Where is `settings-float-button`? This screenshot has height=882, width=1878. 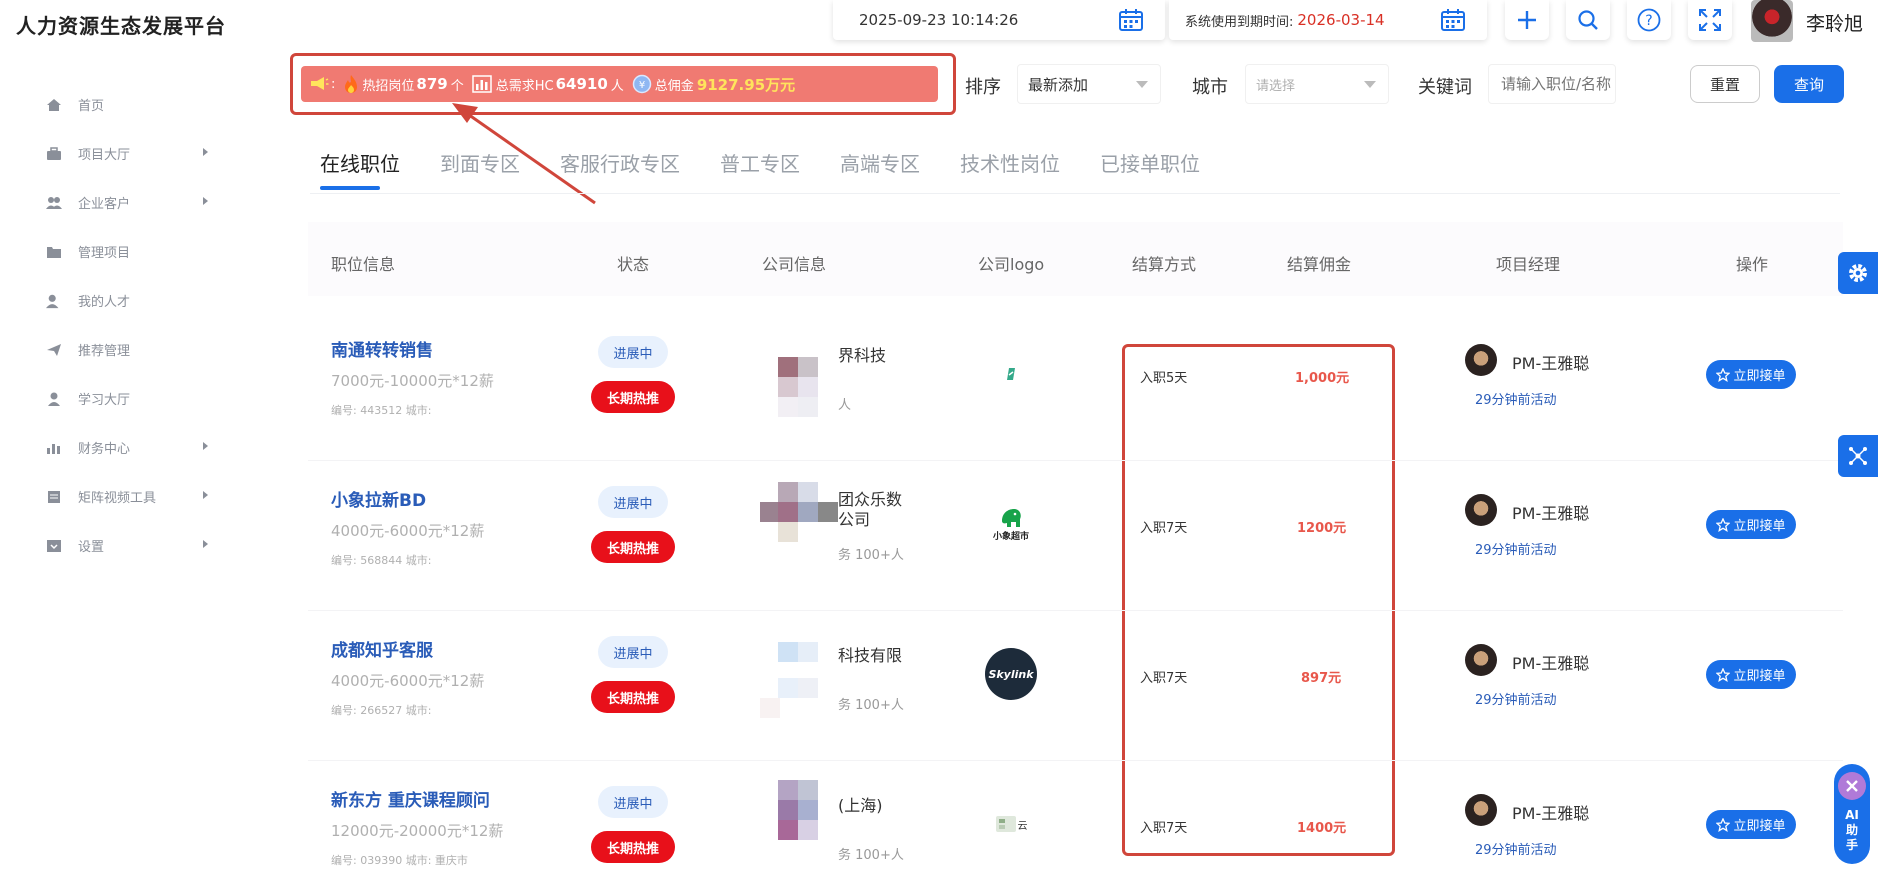
settings-float-button is located at coordinates (1858, 273).